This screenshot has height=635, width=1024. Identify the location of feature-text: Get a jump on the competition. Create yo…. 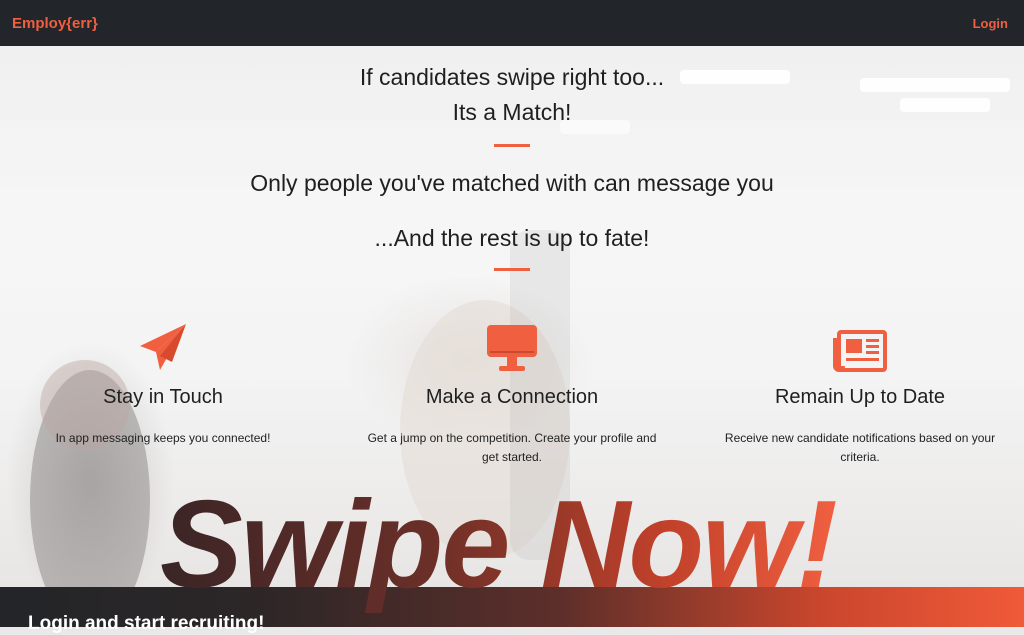
(512, 447).